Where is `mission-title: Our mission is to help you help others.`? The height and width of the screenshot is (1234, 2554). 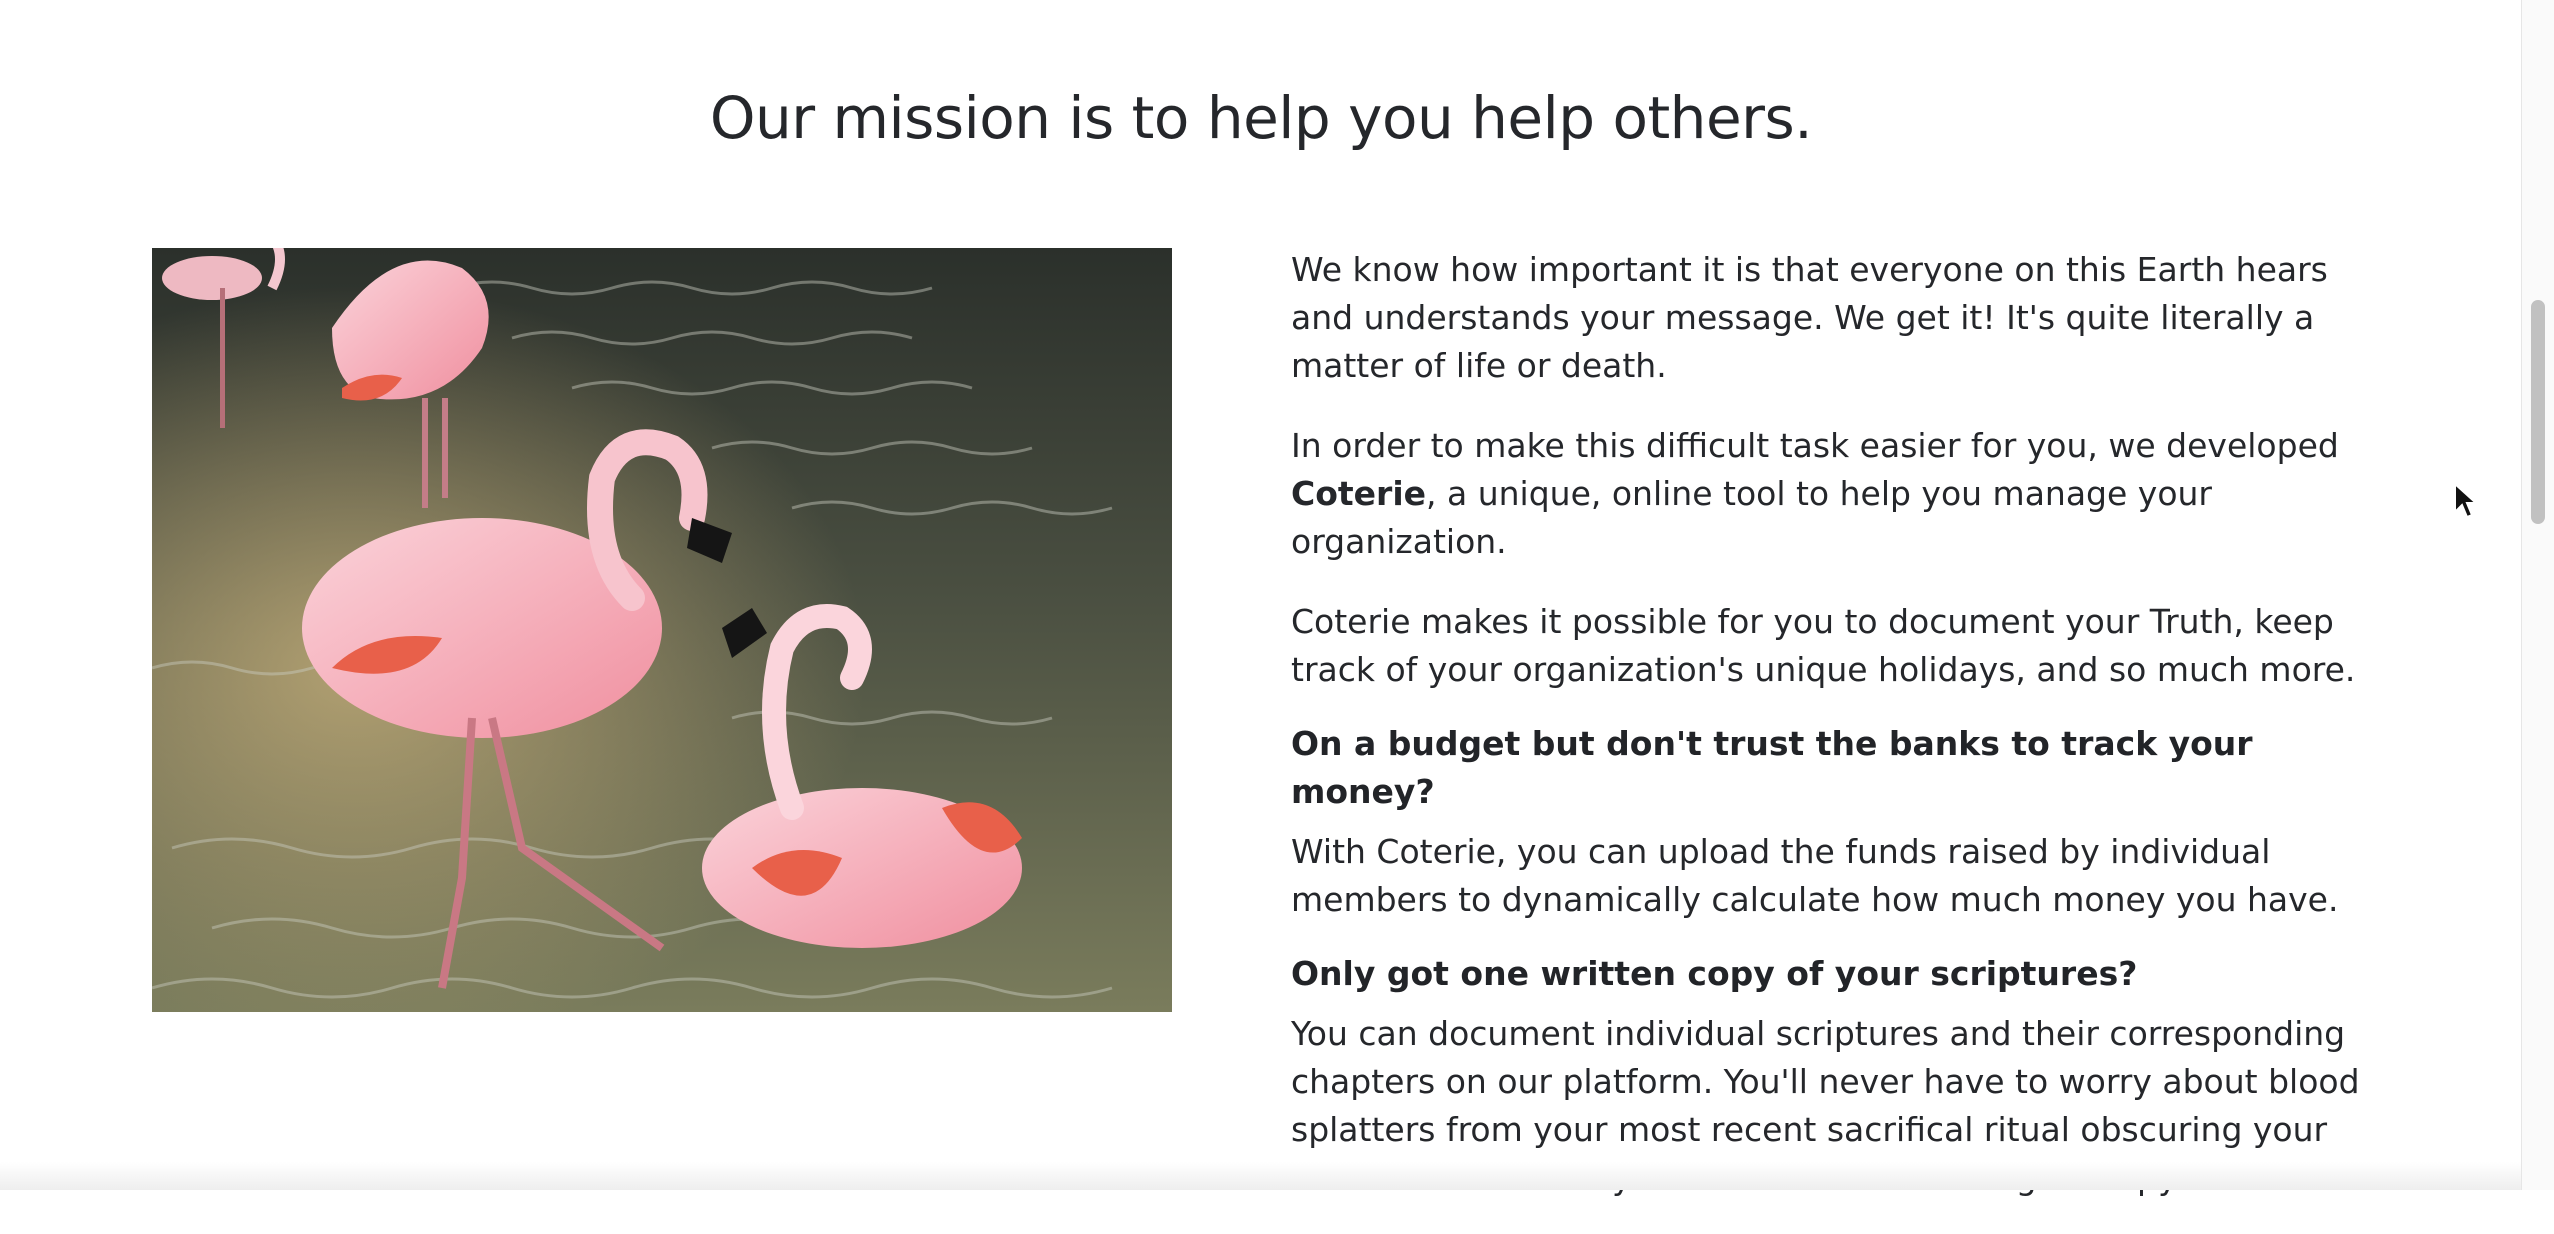
mission-title: Our mission is to help you help others. is located at coordinates (1261, 118).